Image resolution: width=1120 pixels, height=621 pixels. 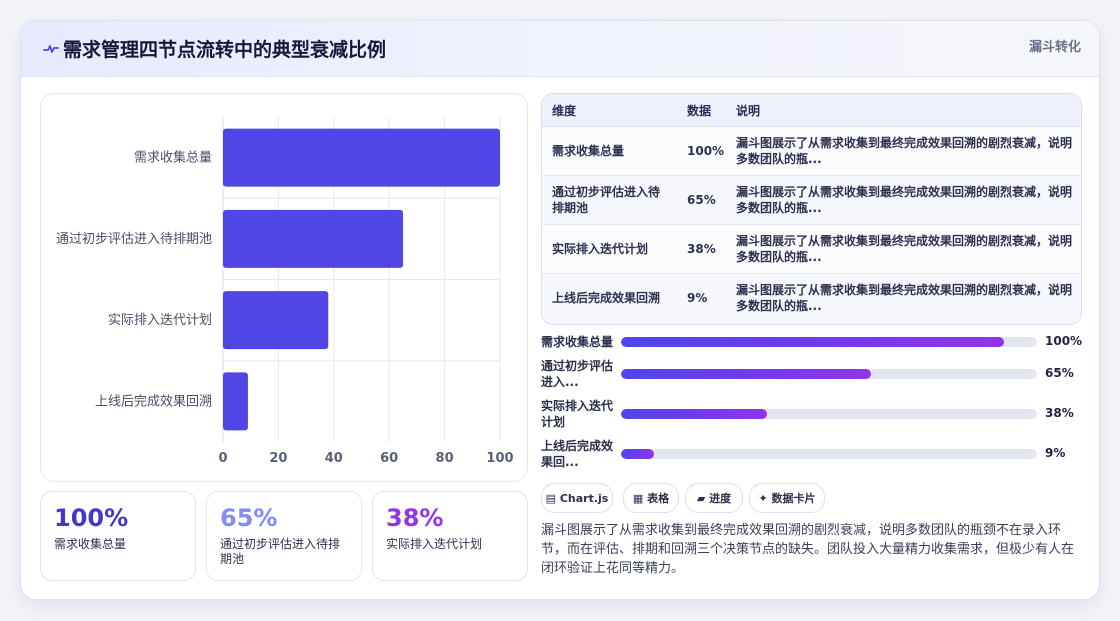 I want to click on tick-label: 80, so click(x=445, y=458).